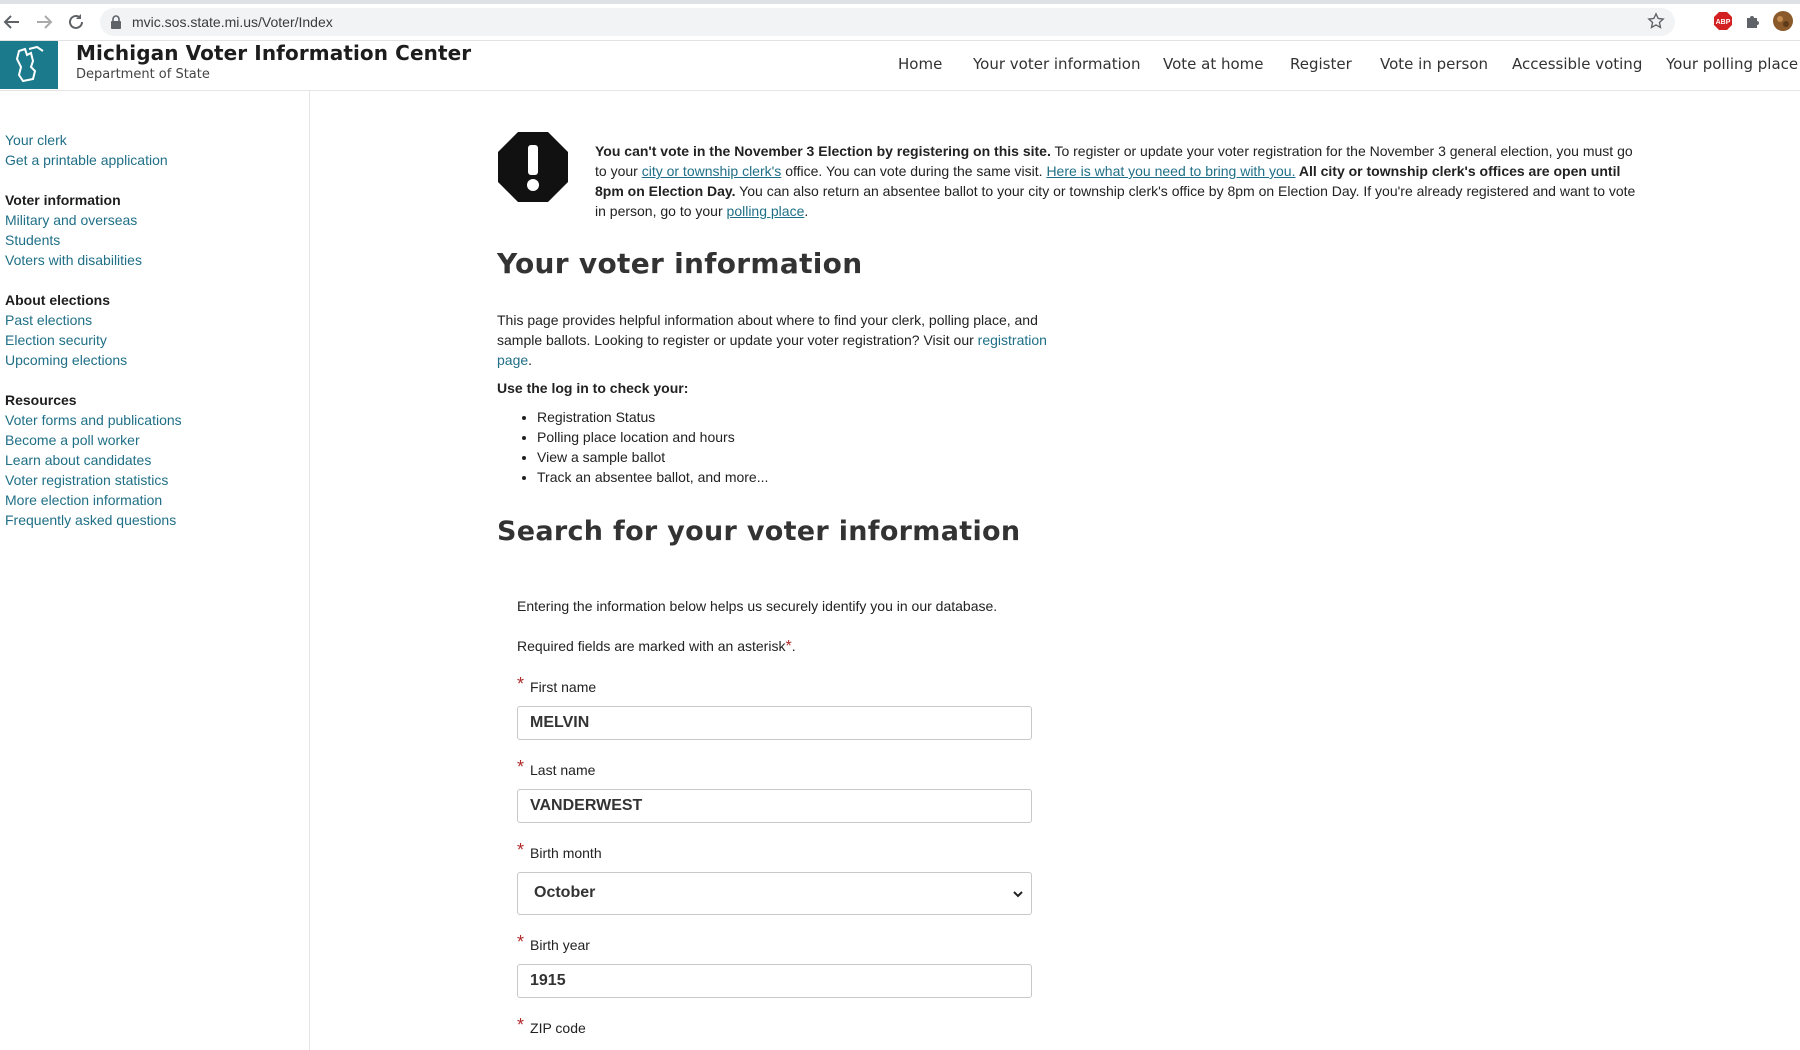  I want to click on extensions-puzzle-icon, so click(1753, 21).